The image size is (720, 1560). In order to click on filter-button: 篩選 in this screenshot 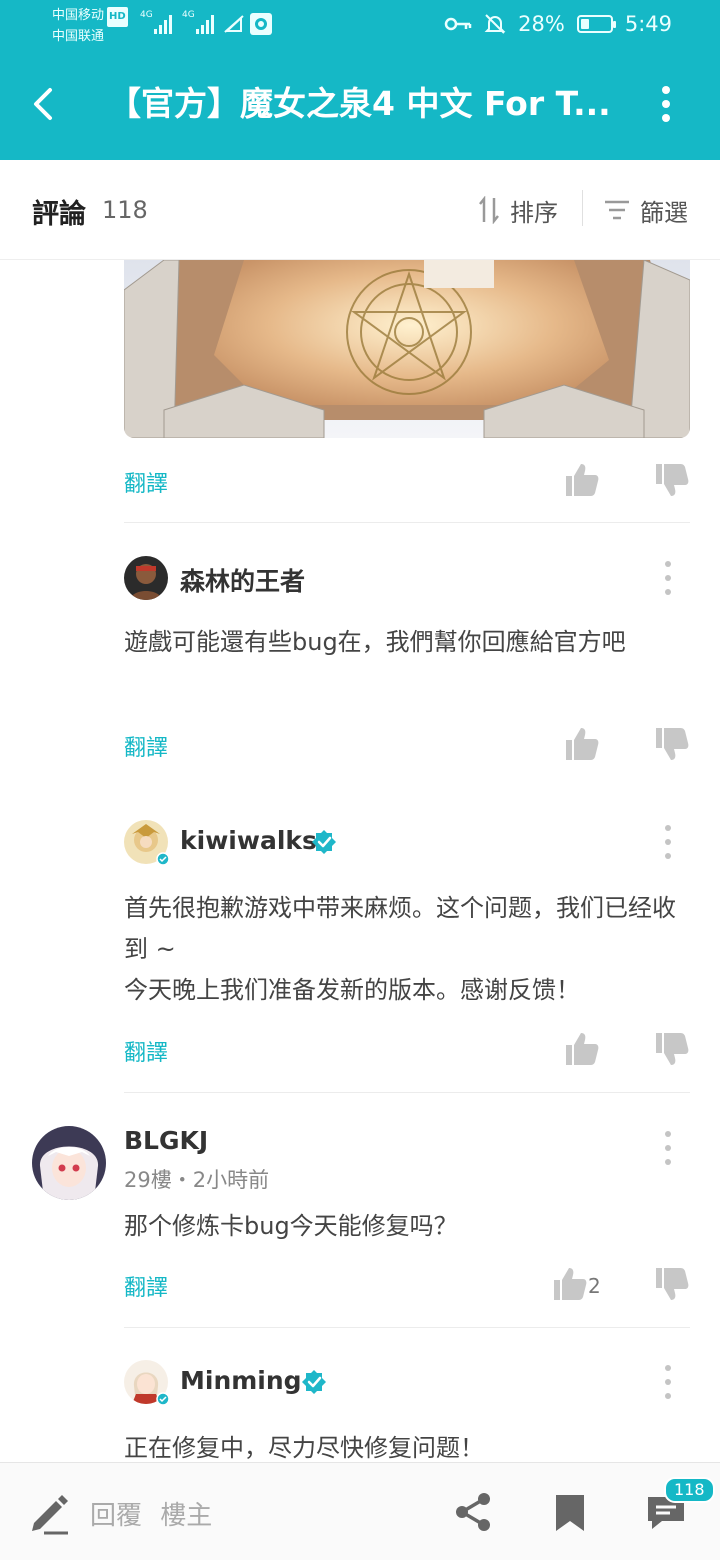, I will do `click(646, 210)`.